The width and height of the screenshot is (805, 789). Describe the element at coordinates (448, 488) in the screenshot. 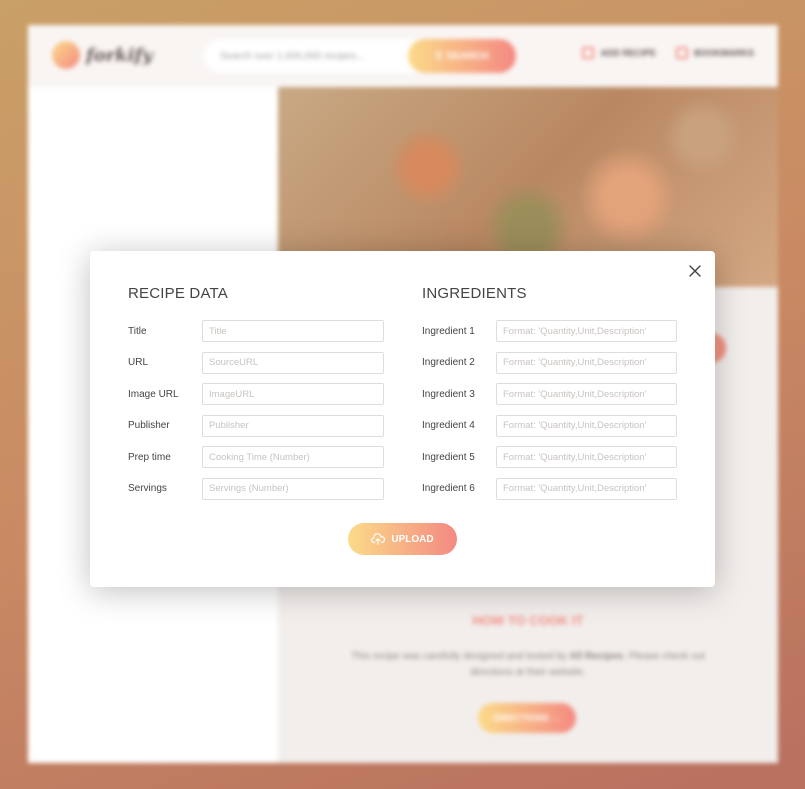

I see `ingredient-field-label: Ingredient 6` at that location.